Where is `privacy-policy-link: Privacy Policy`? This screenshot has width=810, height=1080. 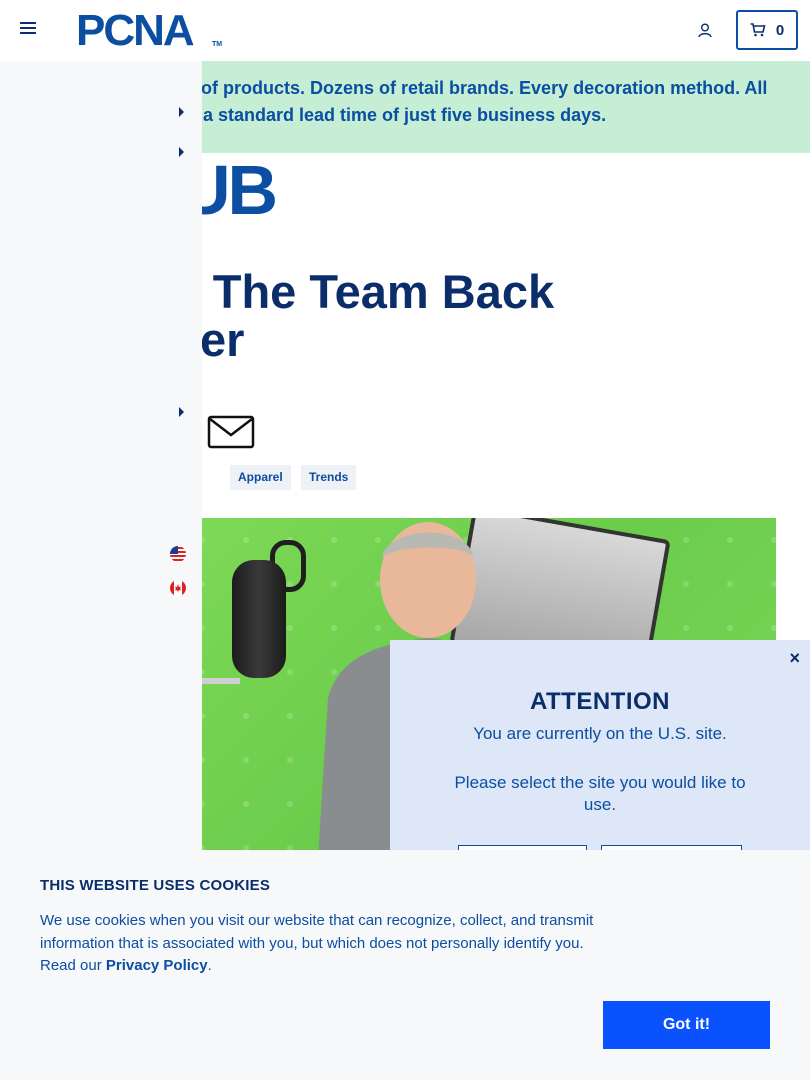
privacy-policy-link: Privacy Policy is located at coordinates (157, 965).